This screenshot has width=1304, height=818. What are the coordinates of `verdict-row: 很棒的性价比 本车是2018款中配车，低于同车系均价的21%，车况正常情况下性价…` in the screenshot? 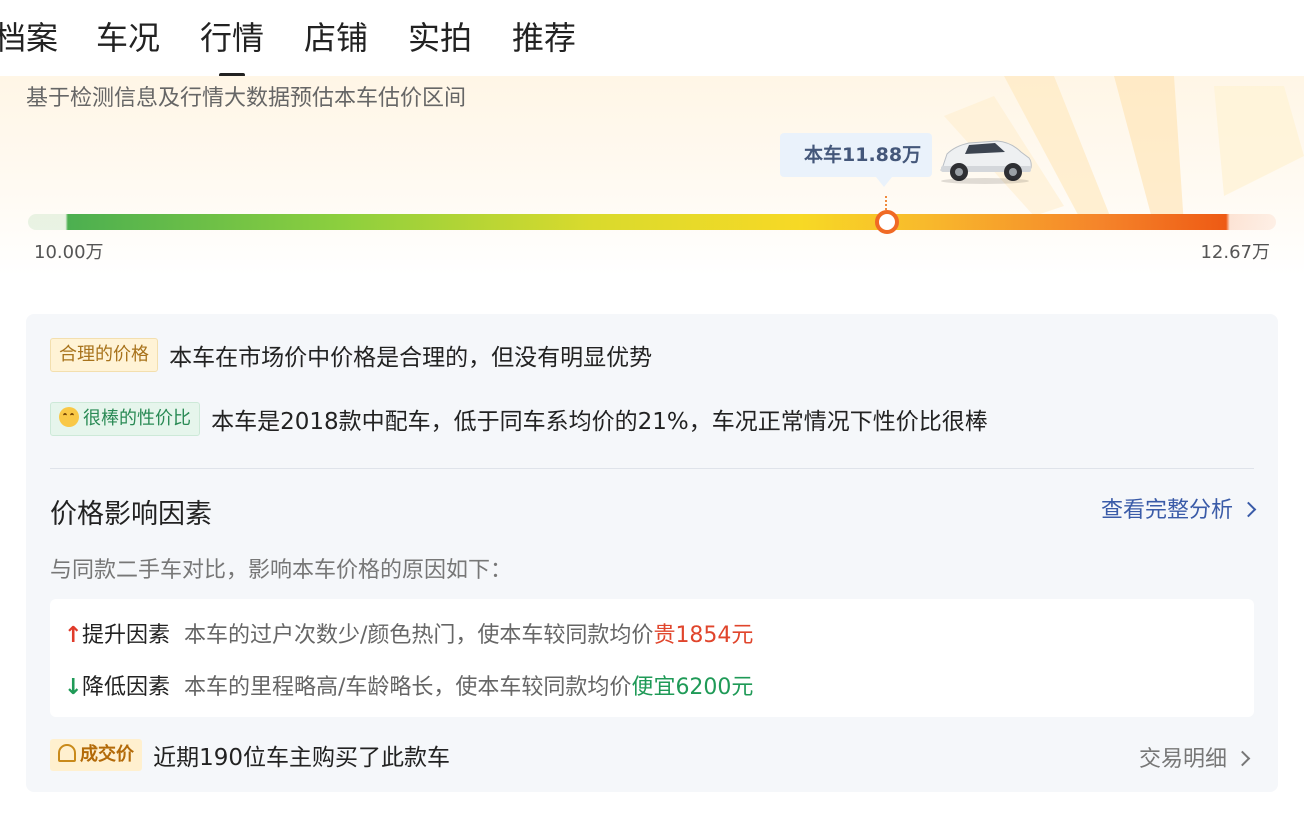 It's located at (519, 419).